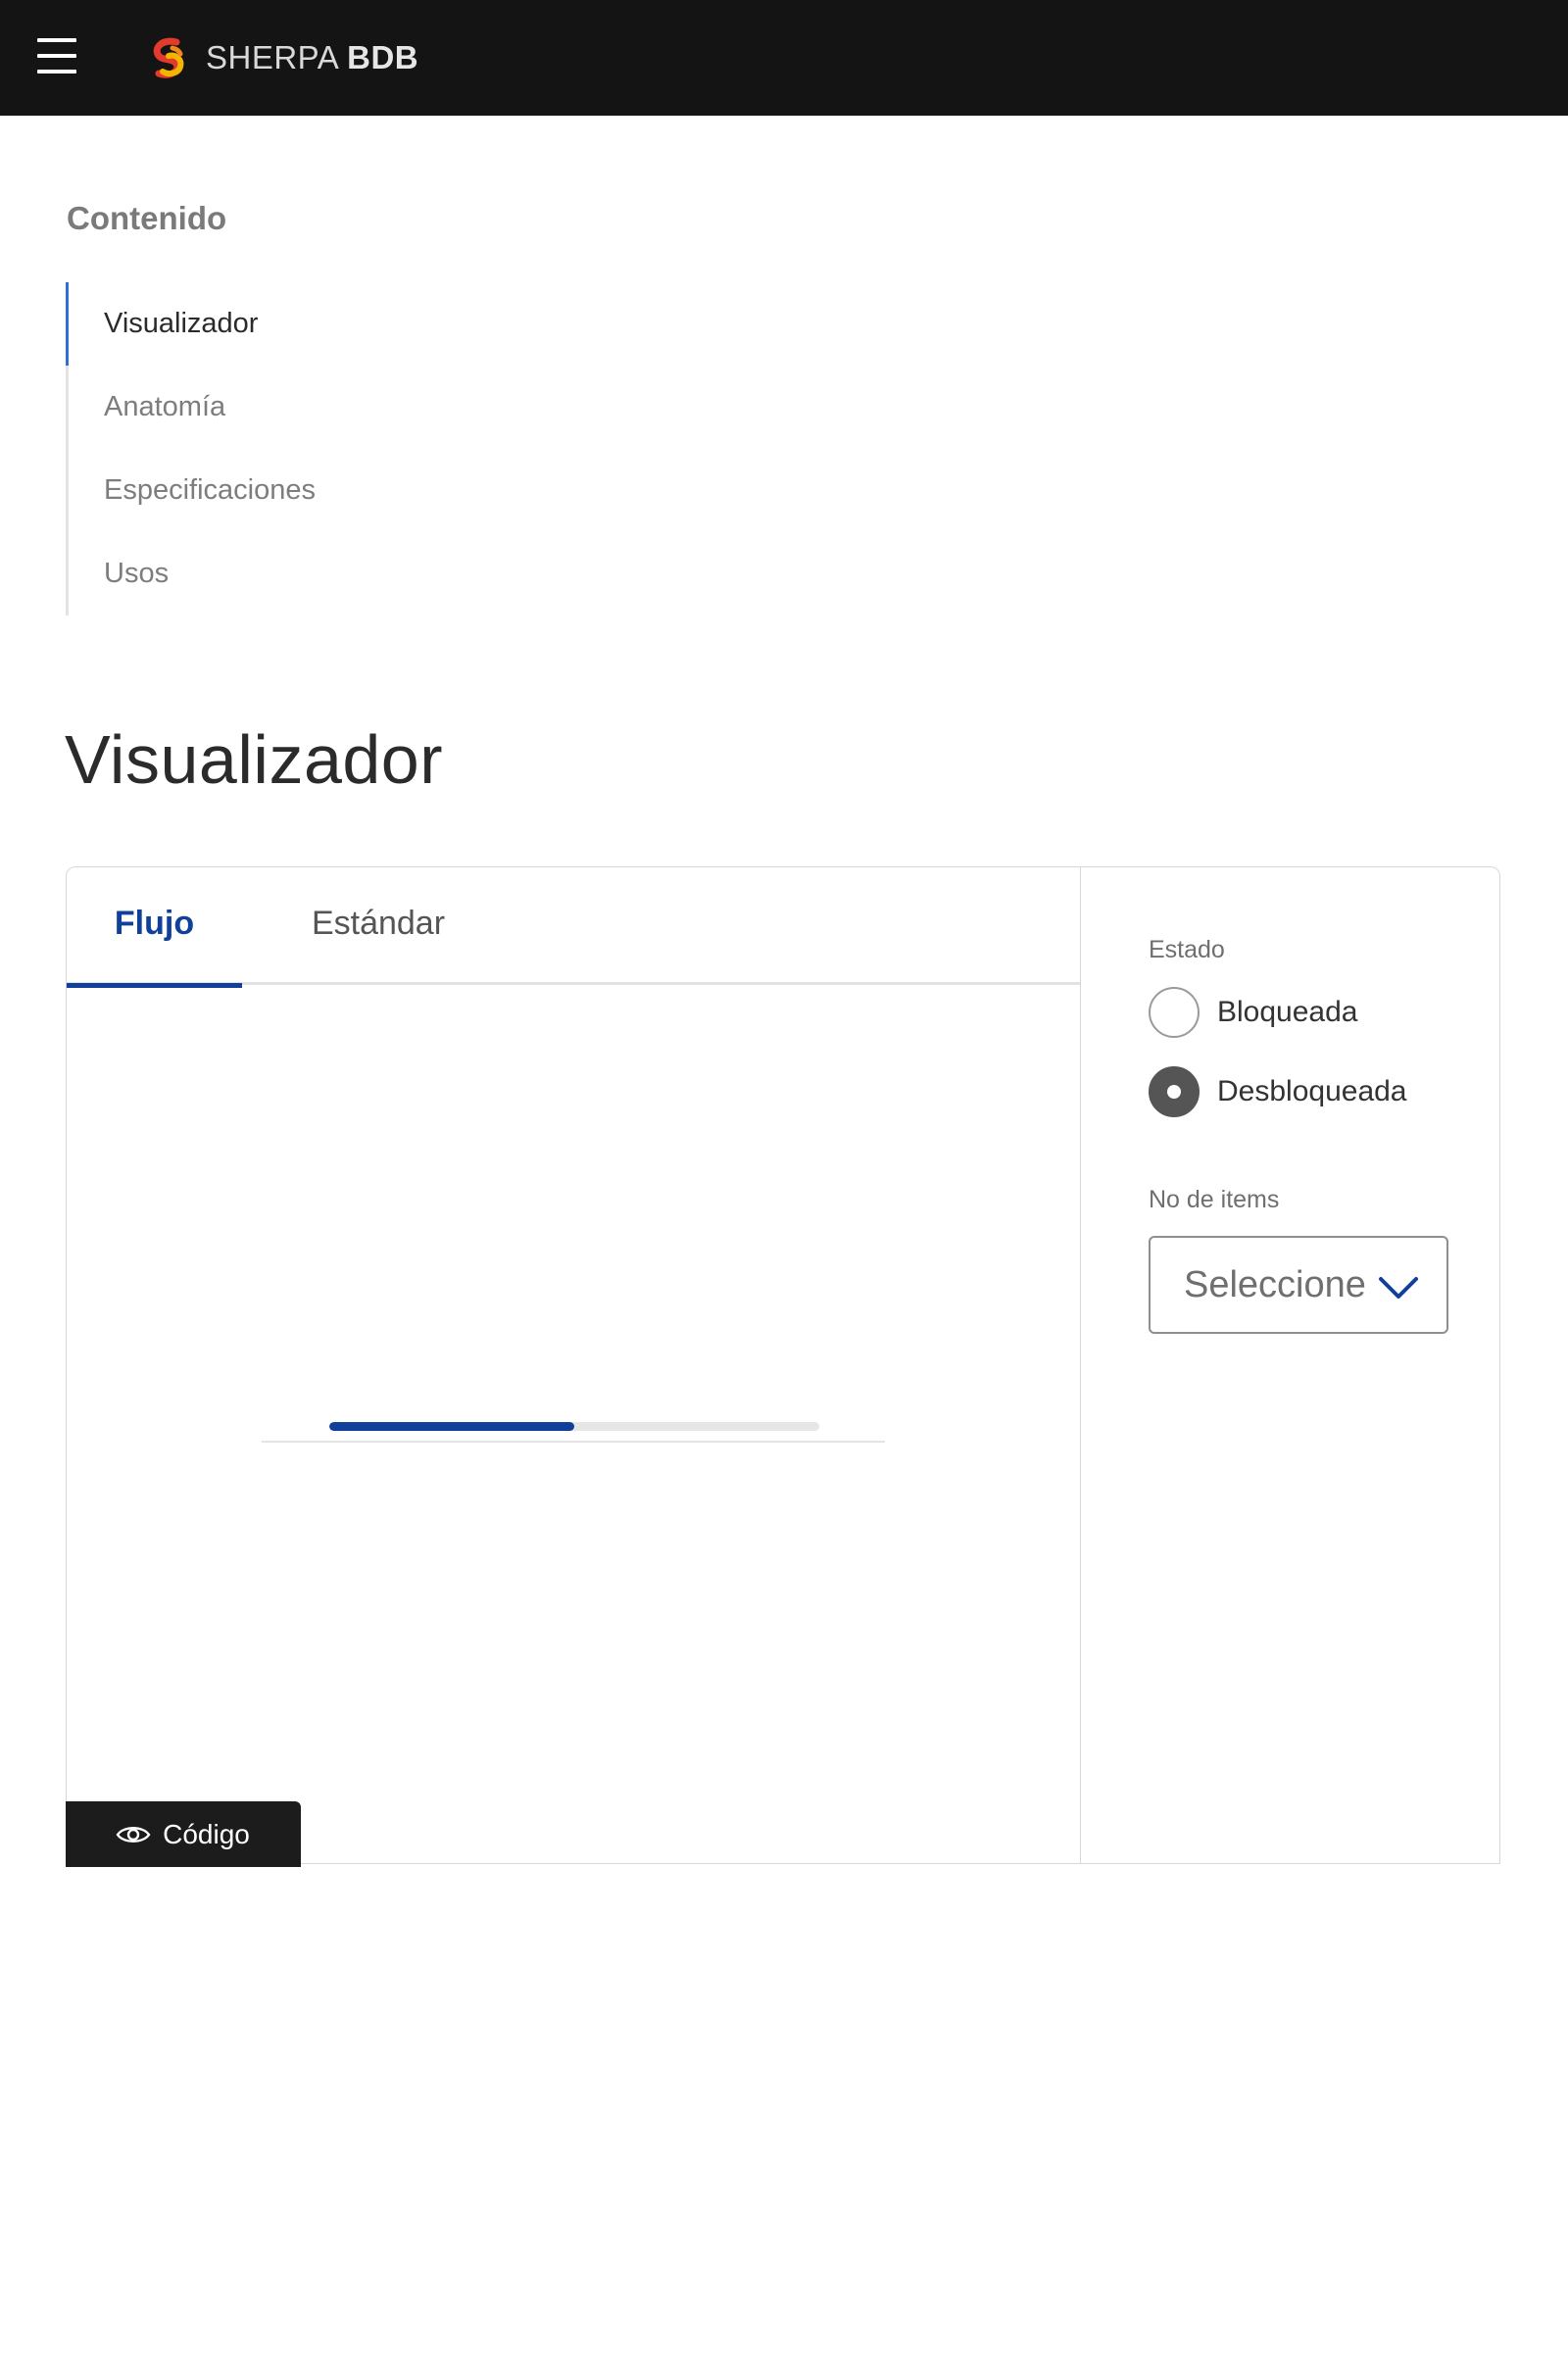 The width and height of the screenshot is (1568, 2359). Describe the element at coordinates (265, 490) in the screenshot. I see `nav-item-especificaciones: Especificaciones` at that location.